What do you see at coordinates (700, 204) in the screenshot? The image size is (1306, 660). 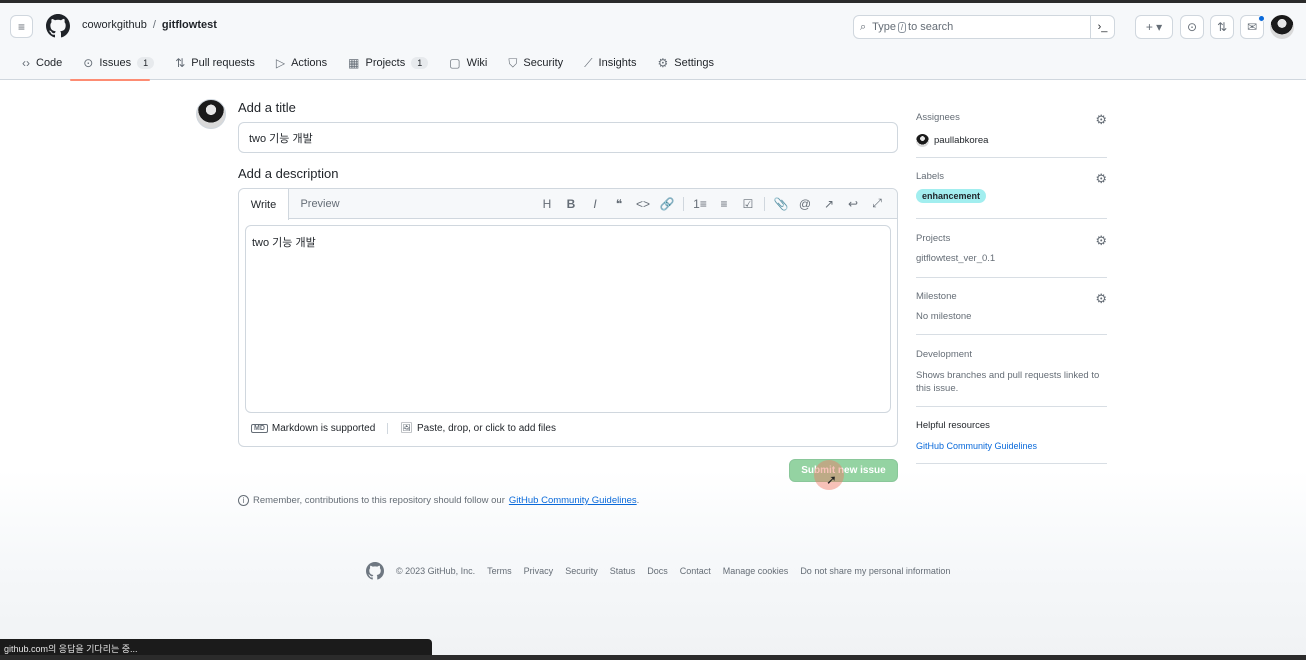 I see `ordered-list-icon: 1≡` at bounding box center [700, 204].